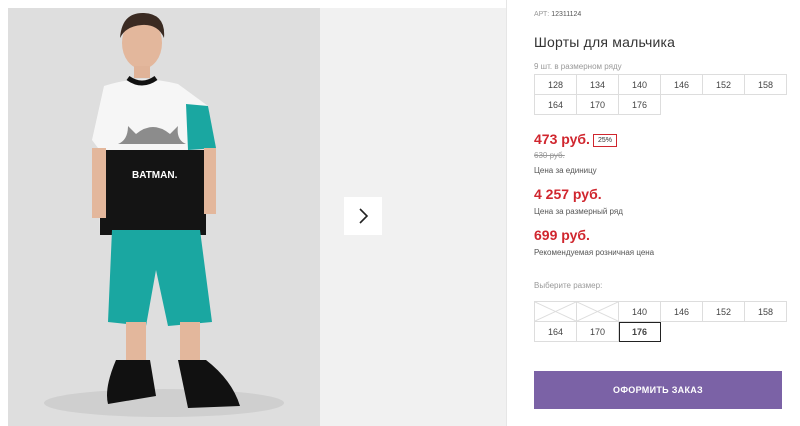  What do you see at coordinates (605, 140) in the screenshot?
I see `discount-badge: 25%` at bounding box center [605, 140].